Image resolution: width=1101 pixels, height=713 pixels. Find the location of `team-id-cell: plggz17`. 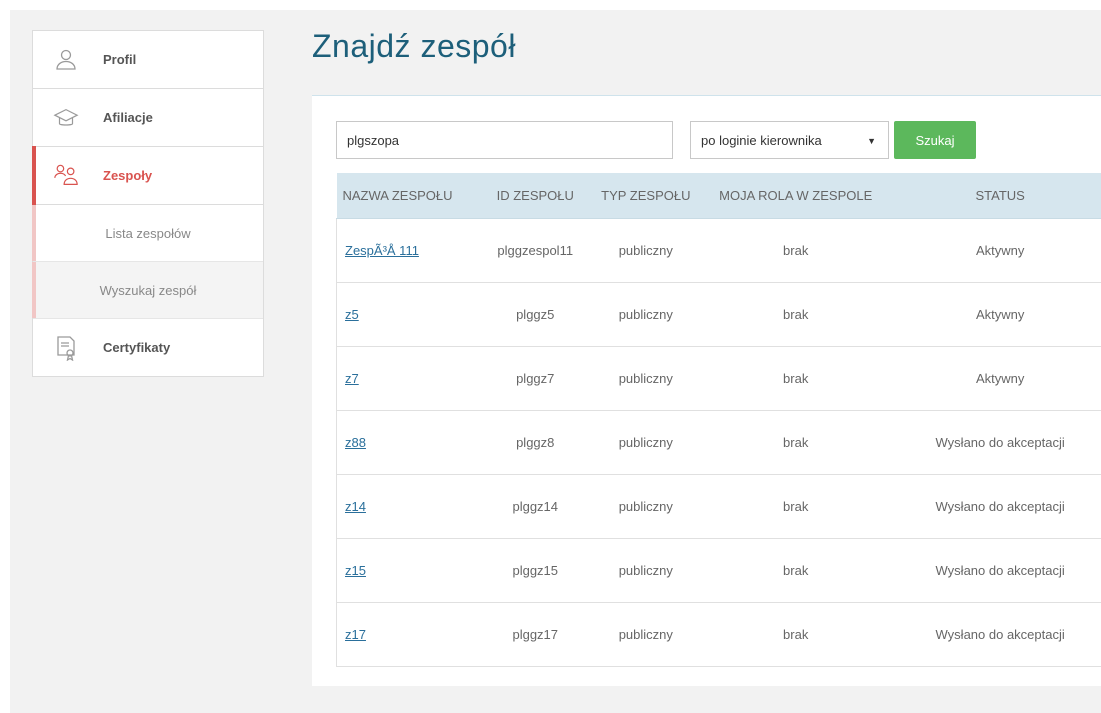

team-id-cell: plggz17 is located at coordinates (535, 634).